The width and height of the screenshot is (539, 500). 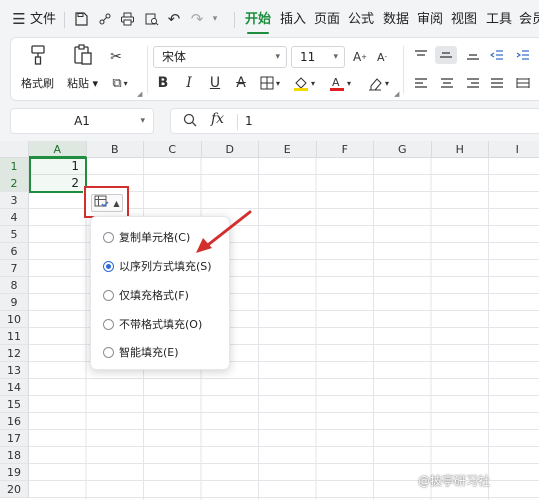 What do you see at coordinates (473, 55) in the screenshot?
I see `align-bottom-icon` at bounding box center [473, 55].